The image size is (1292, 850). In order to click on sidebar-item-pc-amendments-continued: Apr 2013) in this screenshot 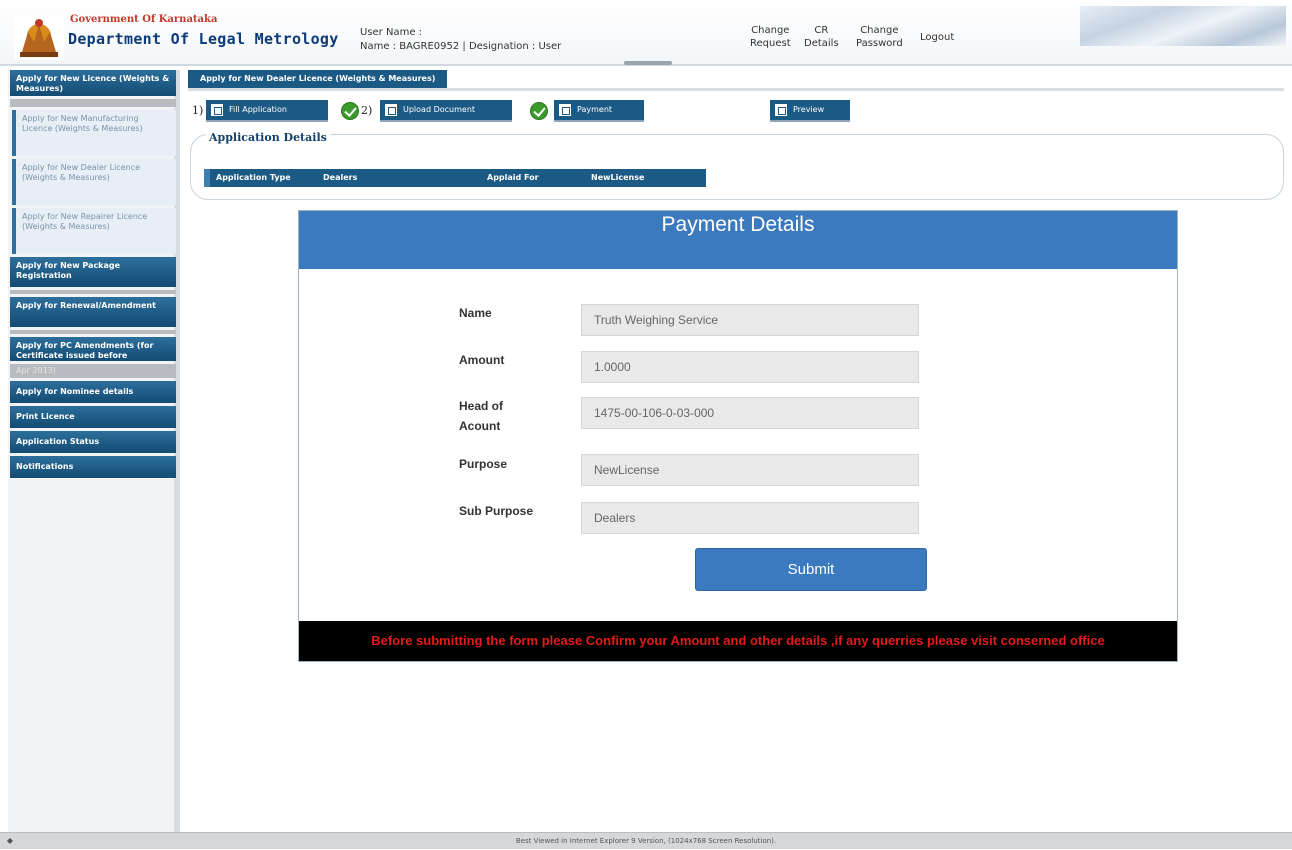, I will do `click(93, 371)`.